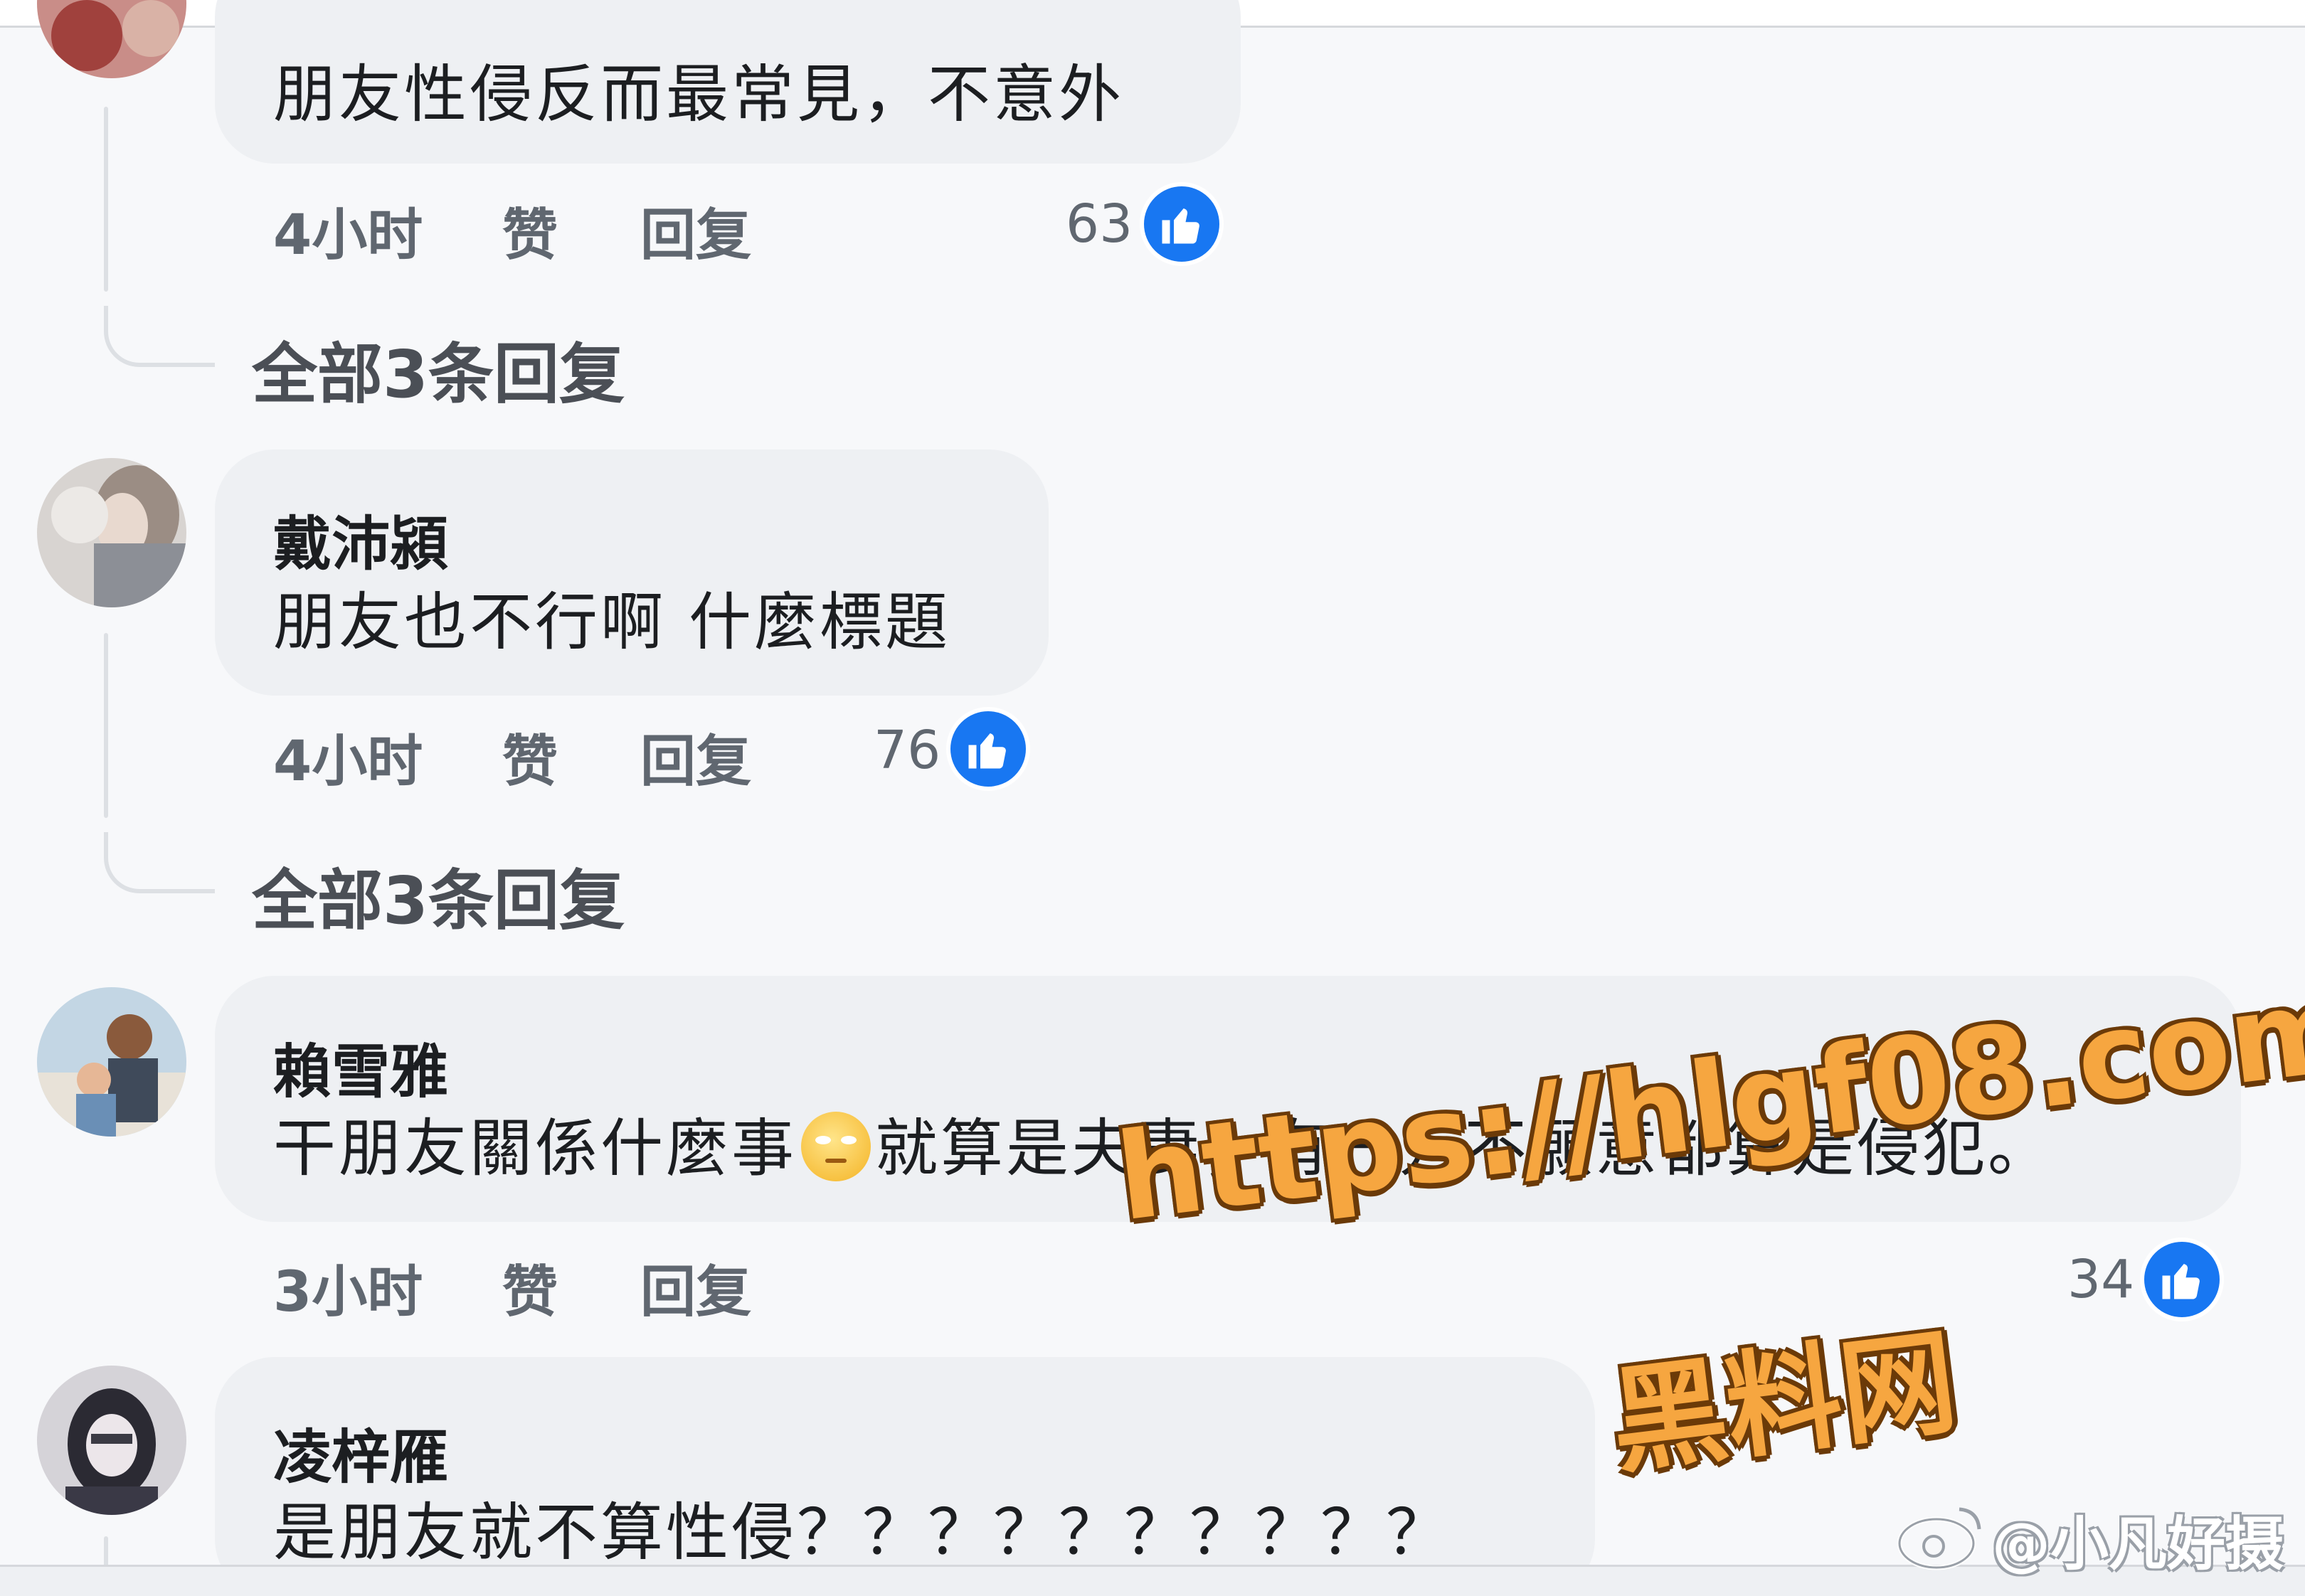 The width and height of the screenshot is (2305, 1596). What do you see at coordinates (907, 750) in the screenshot?
I see `like-count: 76` at bounding box center [907, 750].